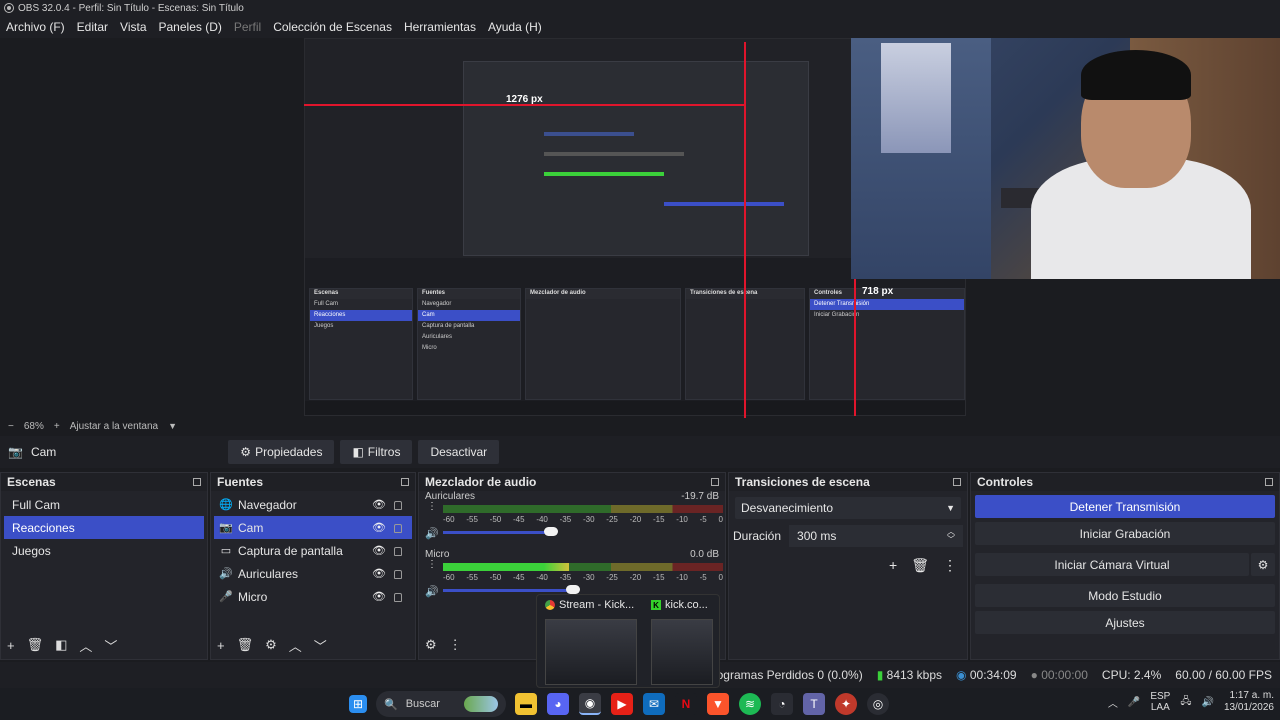 This screenshot has height=720, width=1280. Describe the element at coordinates (172, 426) in the screenshot. I see `chevron-down-icon: ▼` at that location.